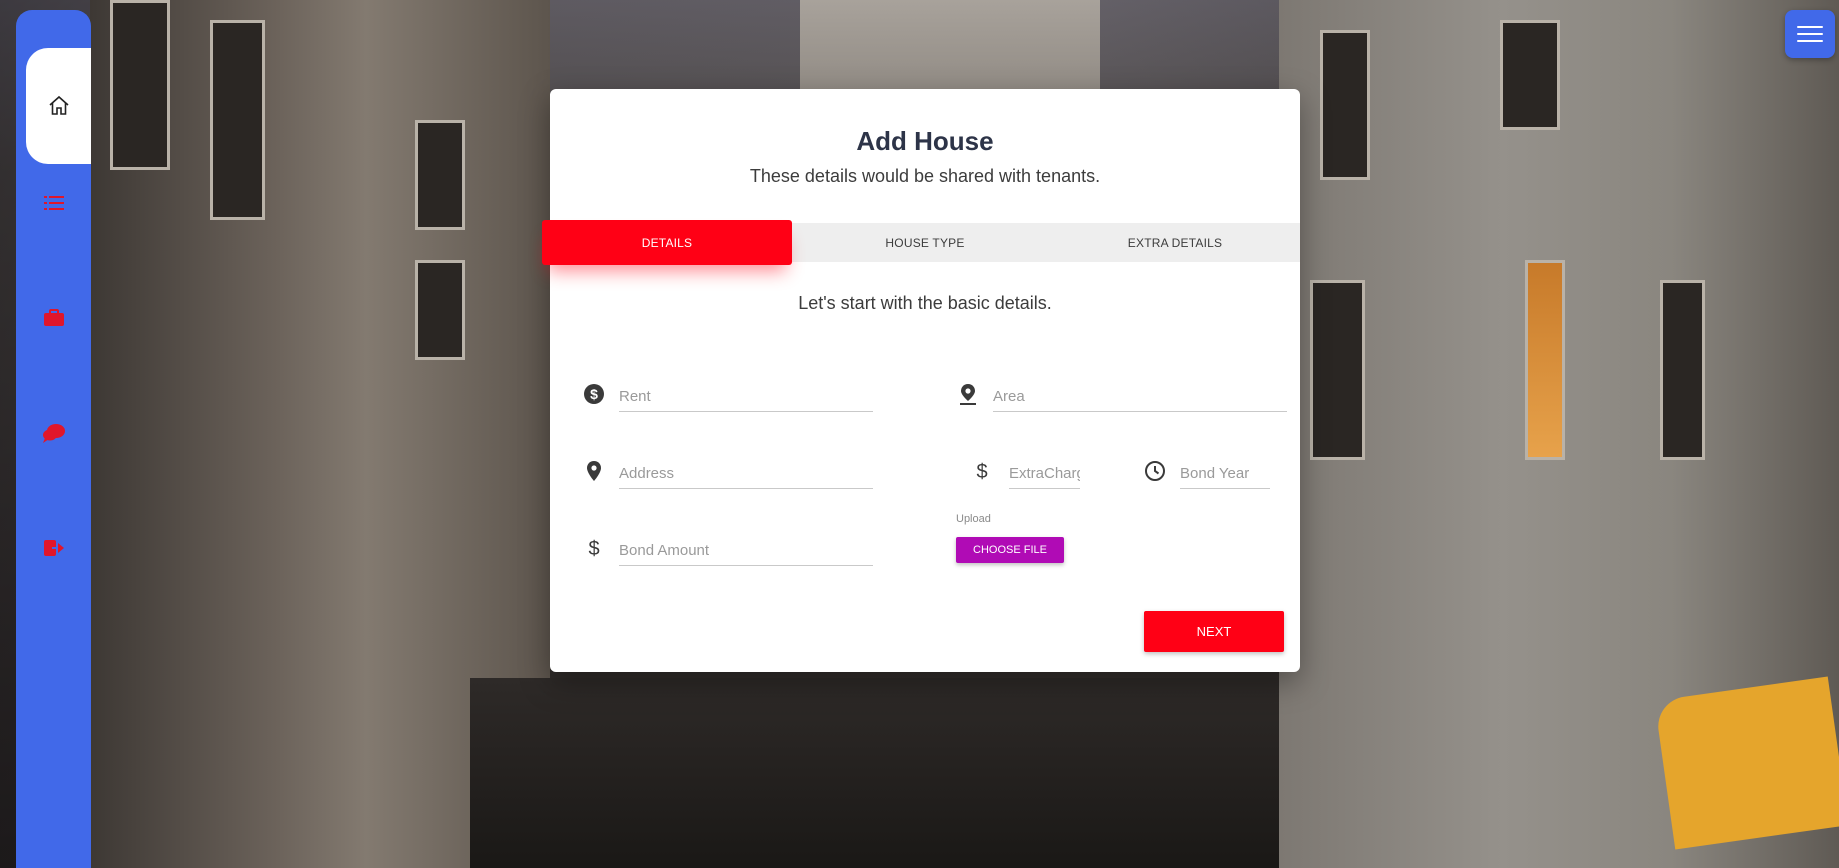  I want to click on map-marker-icon, so click(594, 471).